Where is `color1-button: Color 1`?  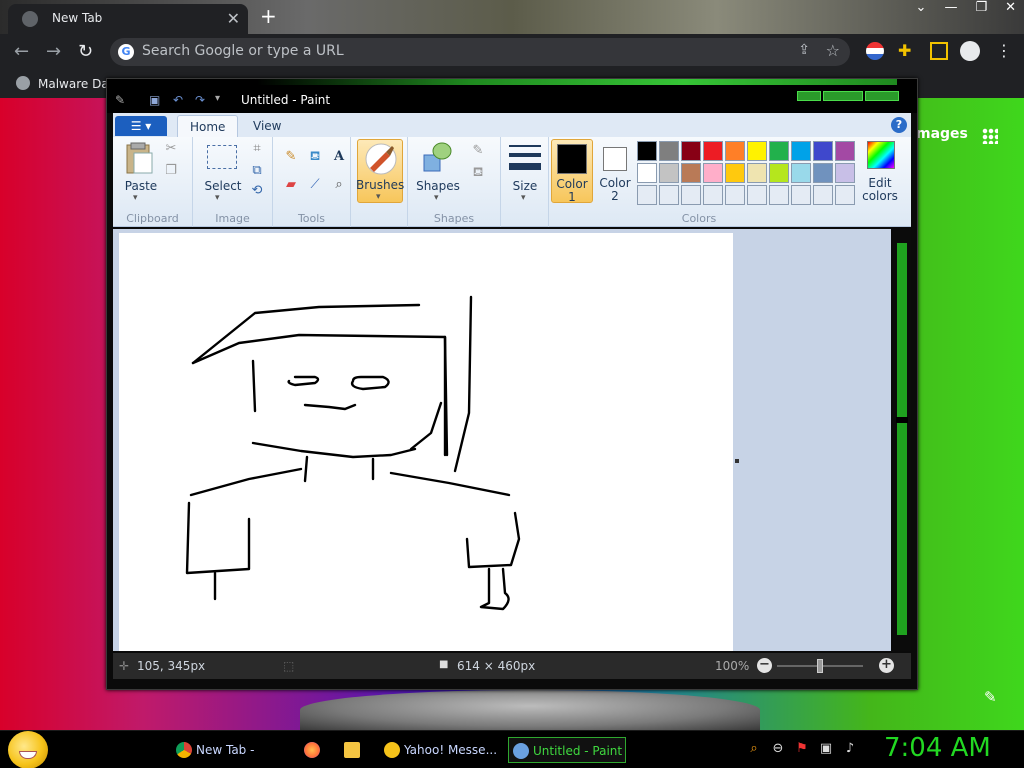
color1-button: Color 1 is located at coordinates (572, 171).